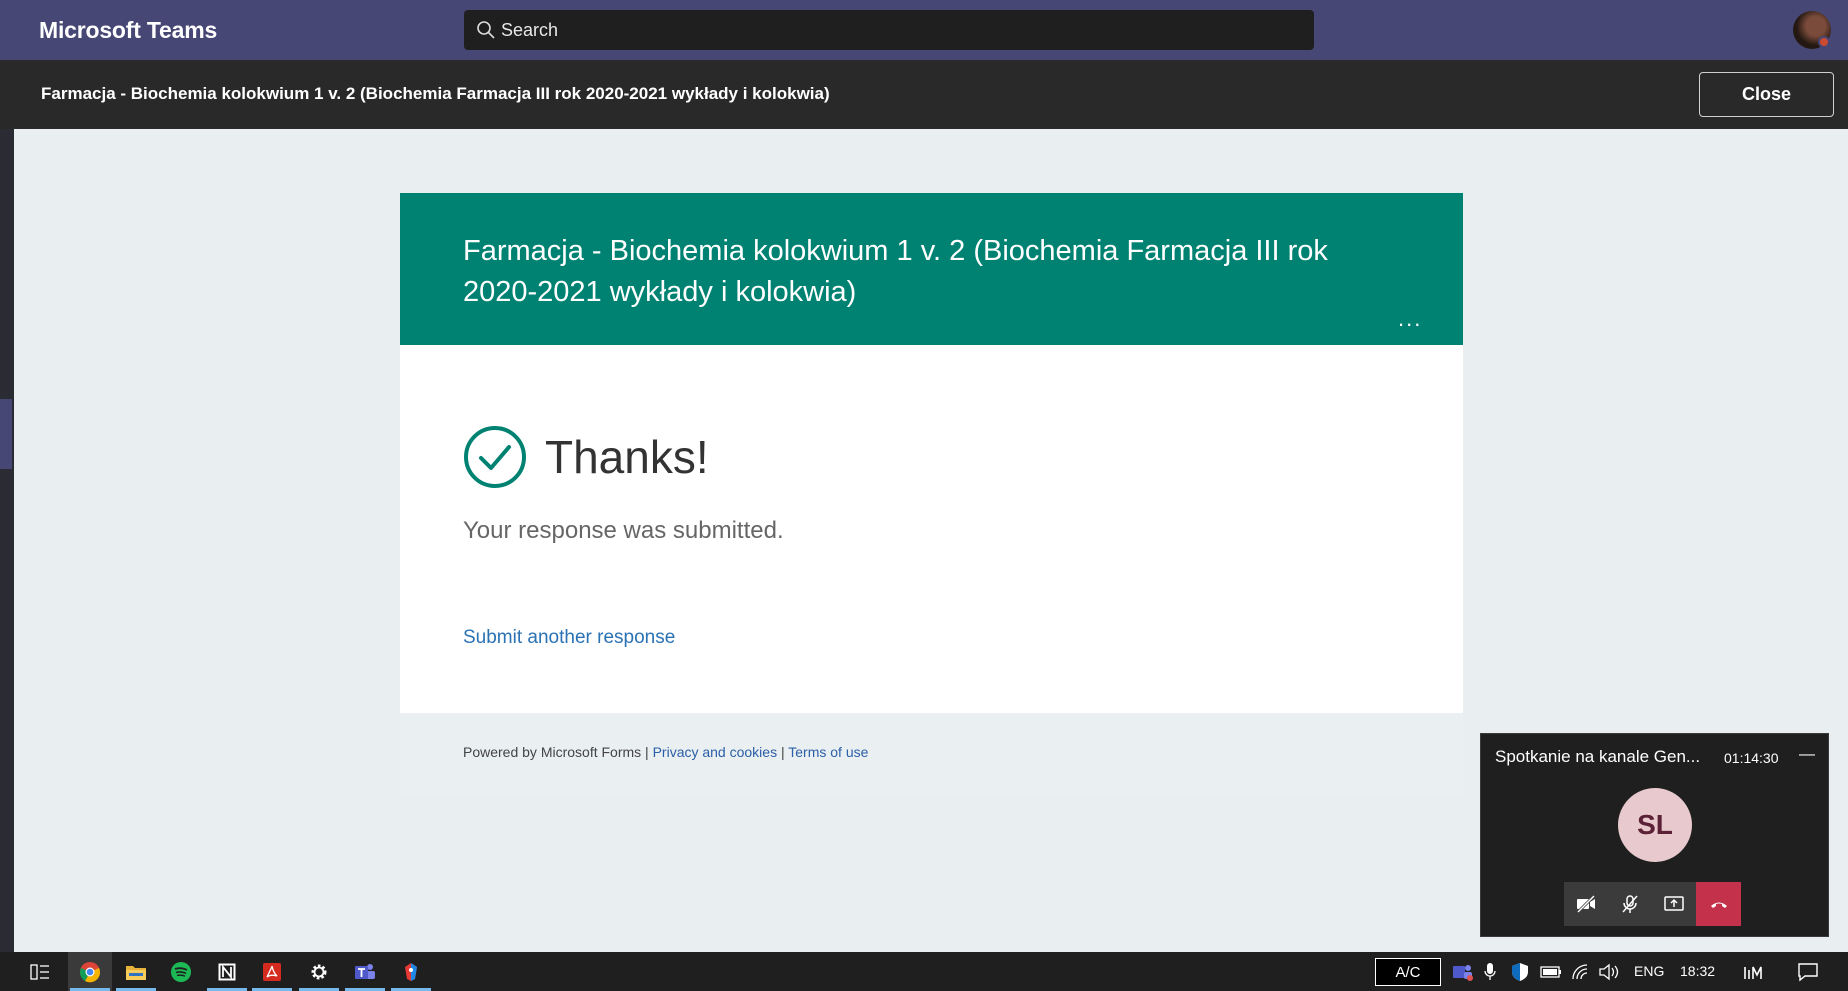 The width and height of the screenshot is (1848, 991). What do you see at coordinates (828, 752) in the screenshot?
I see `terms-link: Terms of use` at bounding box center [828, 752].